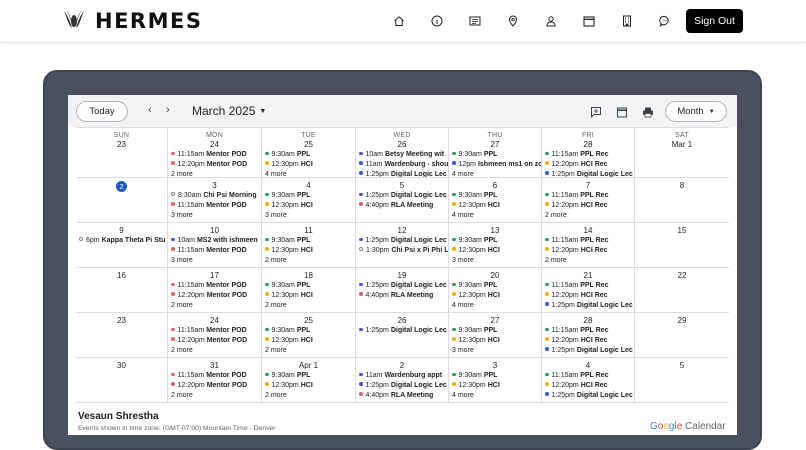  I want to click on day-cell: TUE 25 9:30am PPL 12:30pm HCI 4 more, so click(309, 153).